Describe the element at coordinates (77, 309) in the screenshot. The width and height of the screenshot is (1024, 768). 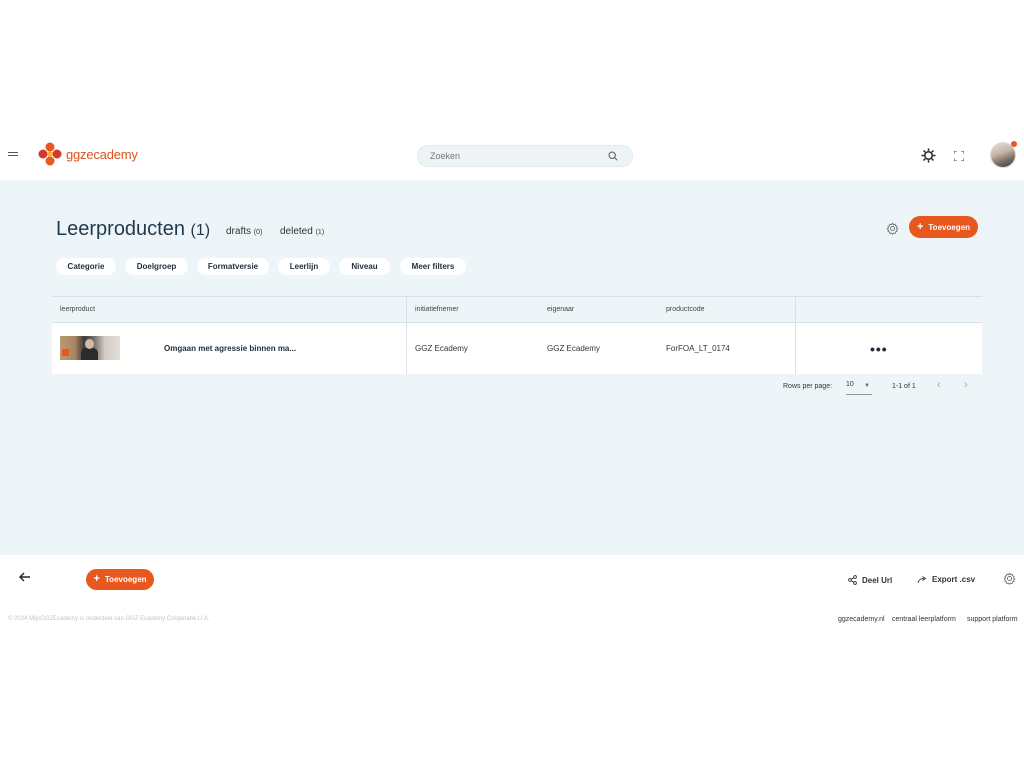
I see `column-leerproduct: leerproduct` at that location.